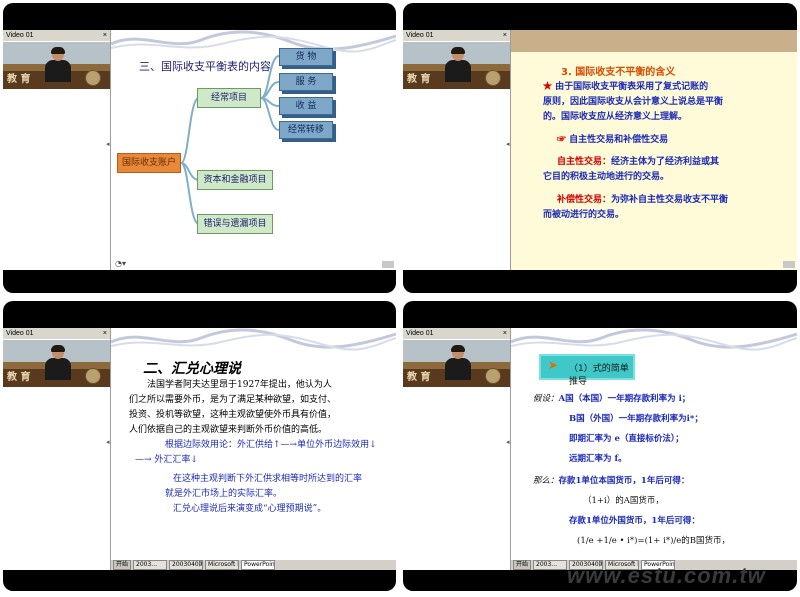 This screenshot has width=800, height=597. Describe the element at coordinates (598, 459) in the screenshot. I see `hyp-line4: 远期汇率为 f。` at that location.